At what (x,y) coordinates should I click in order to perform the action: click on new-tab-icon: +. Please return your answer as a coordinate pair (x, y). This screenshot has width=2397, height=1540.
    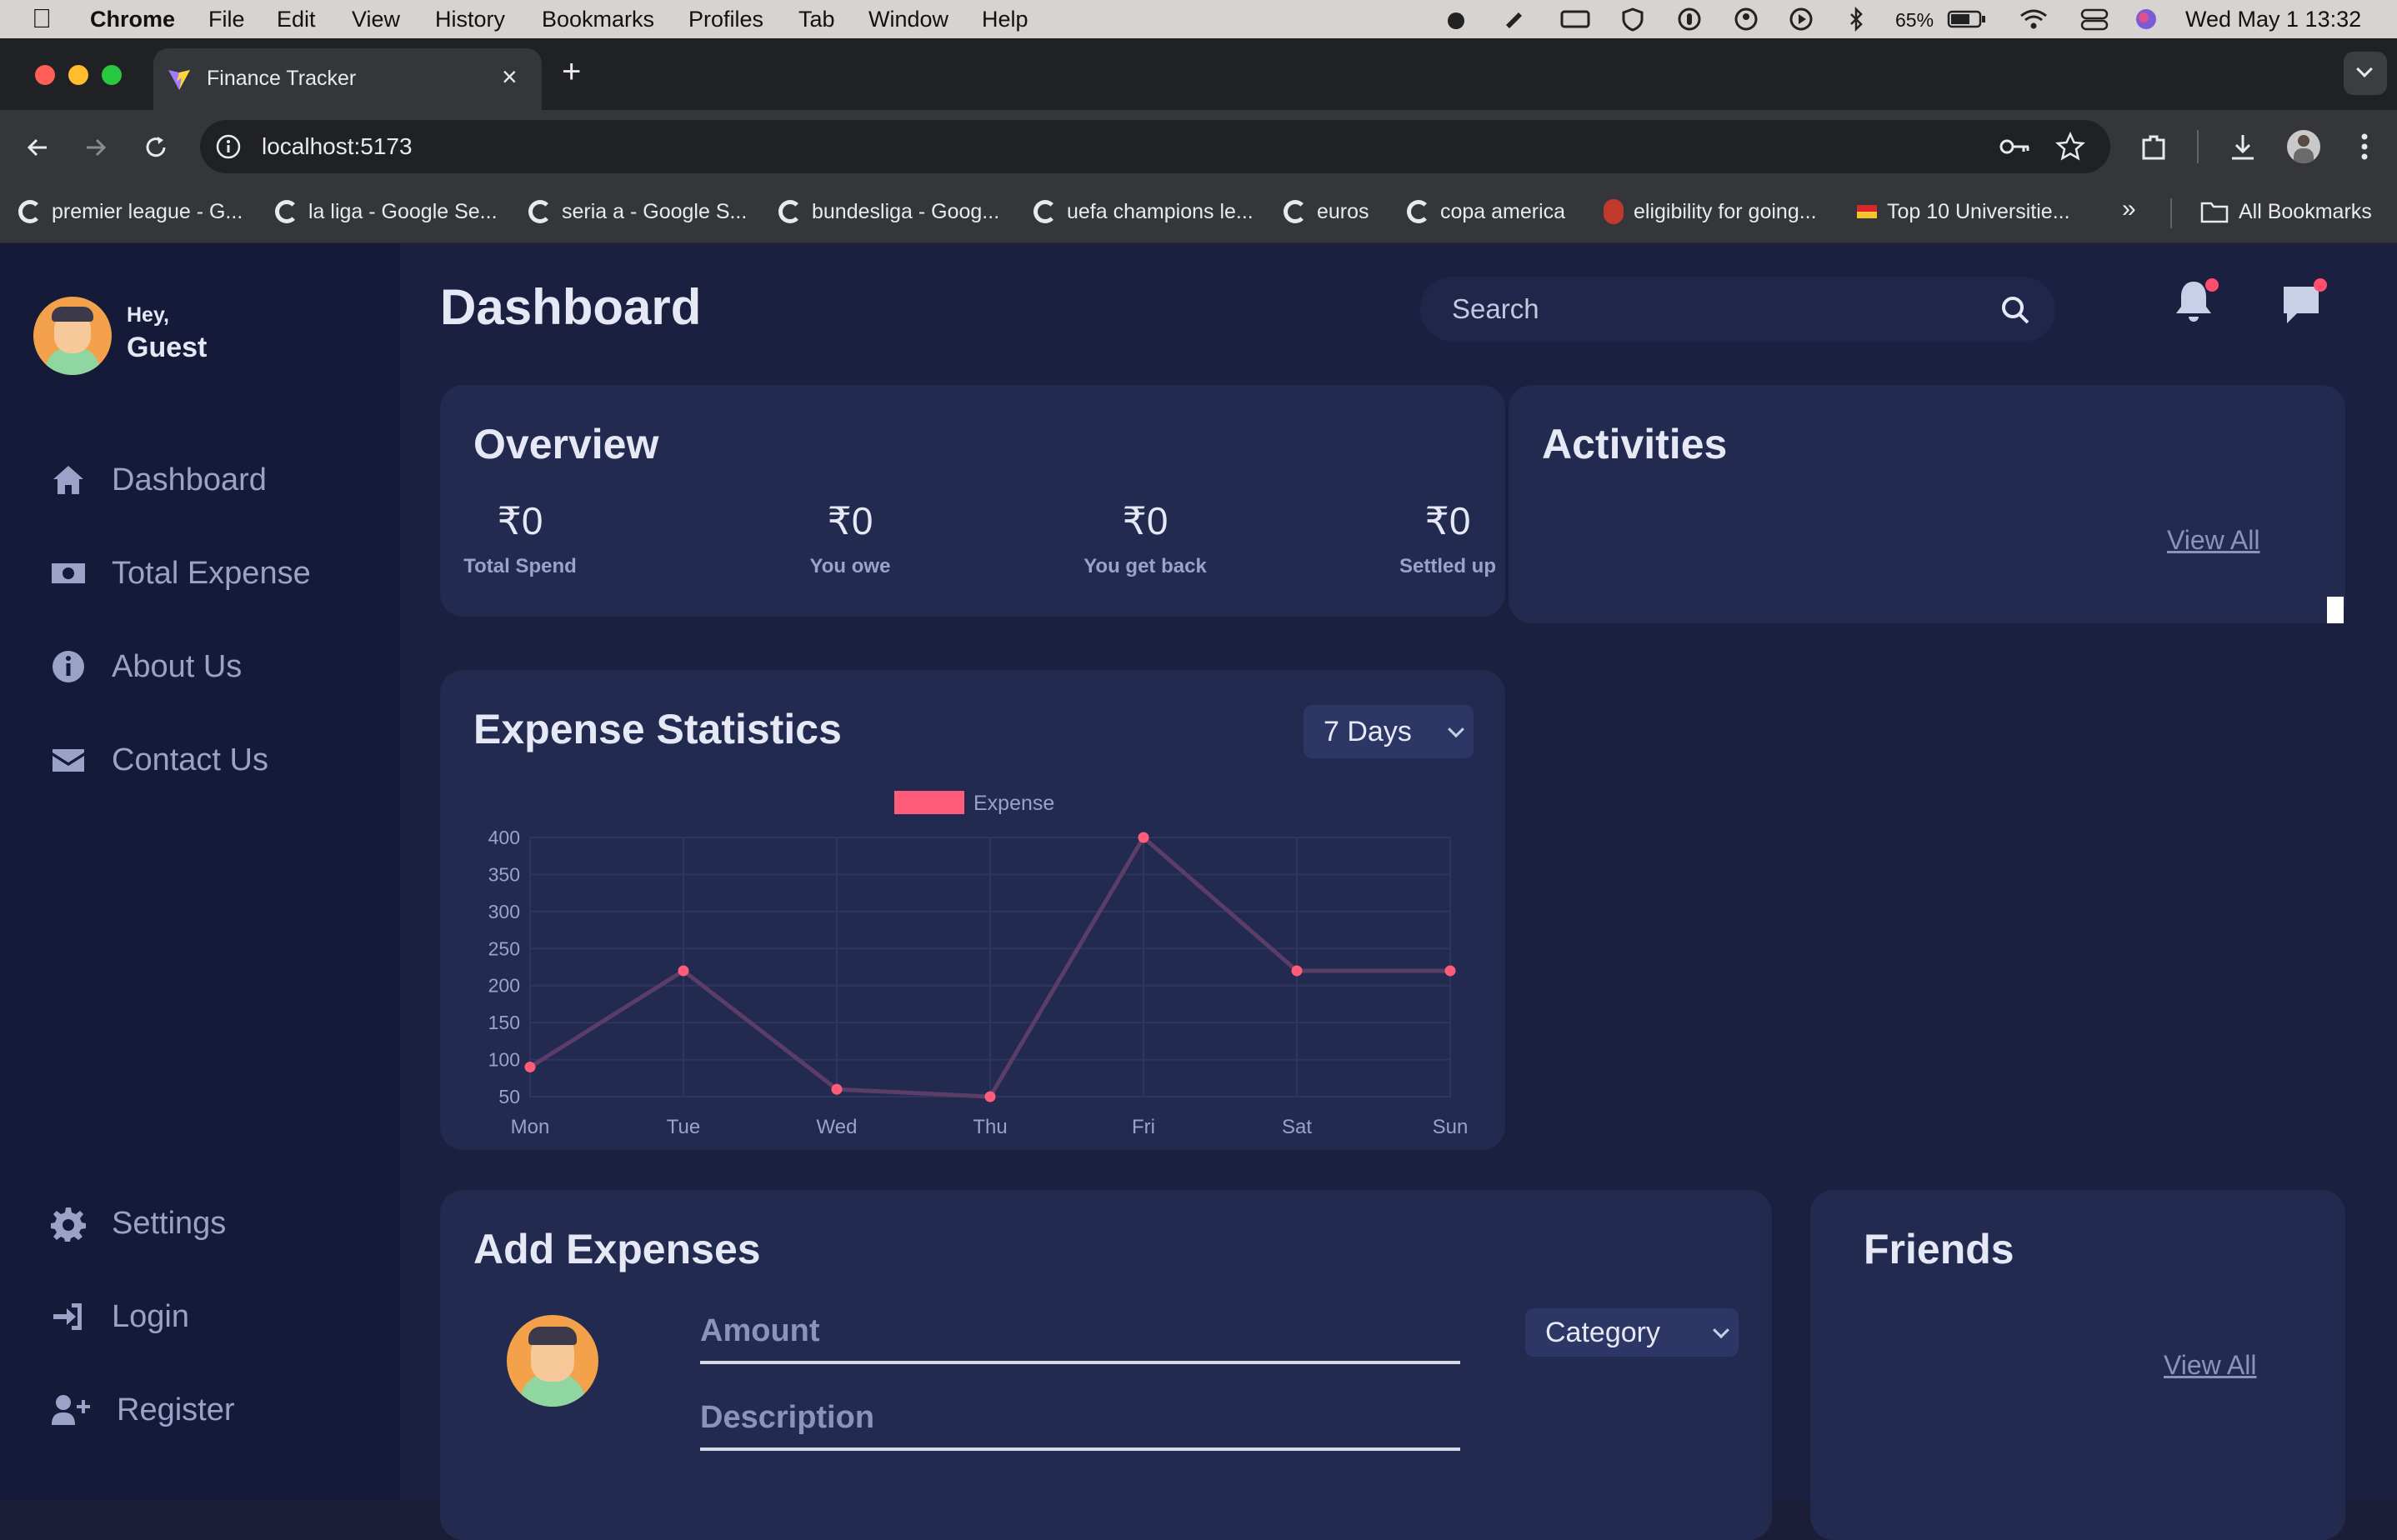
    Looking at the image, I should click on (571, 72).